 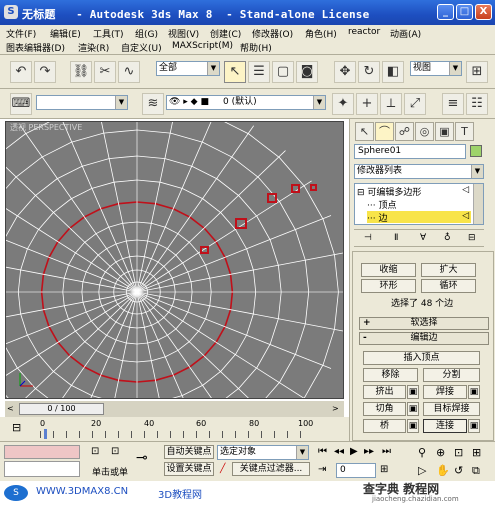 I want to click on time-slider: 0 / 100, so click(x=61, y=409).